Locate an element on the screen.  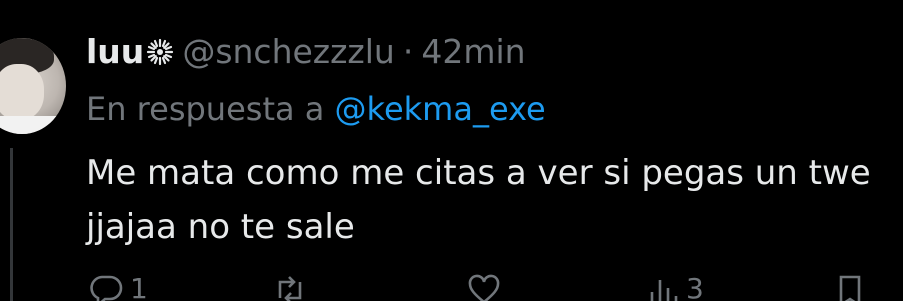
bookmark-button is located at coordinates (850, 286).